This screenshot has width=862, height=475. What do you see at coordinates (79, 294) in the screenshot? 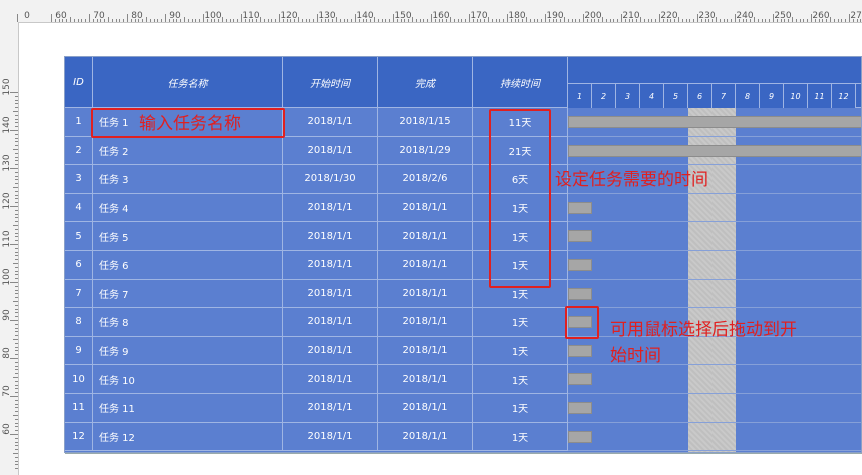
I see `cell-id: 7` at bounding box center [79, 294].